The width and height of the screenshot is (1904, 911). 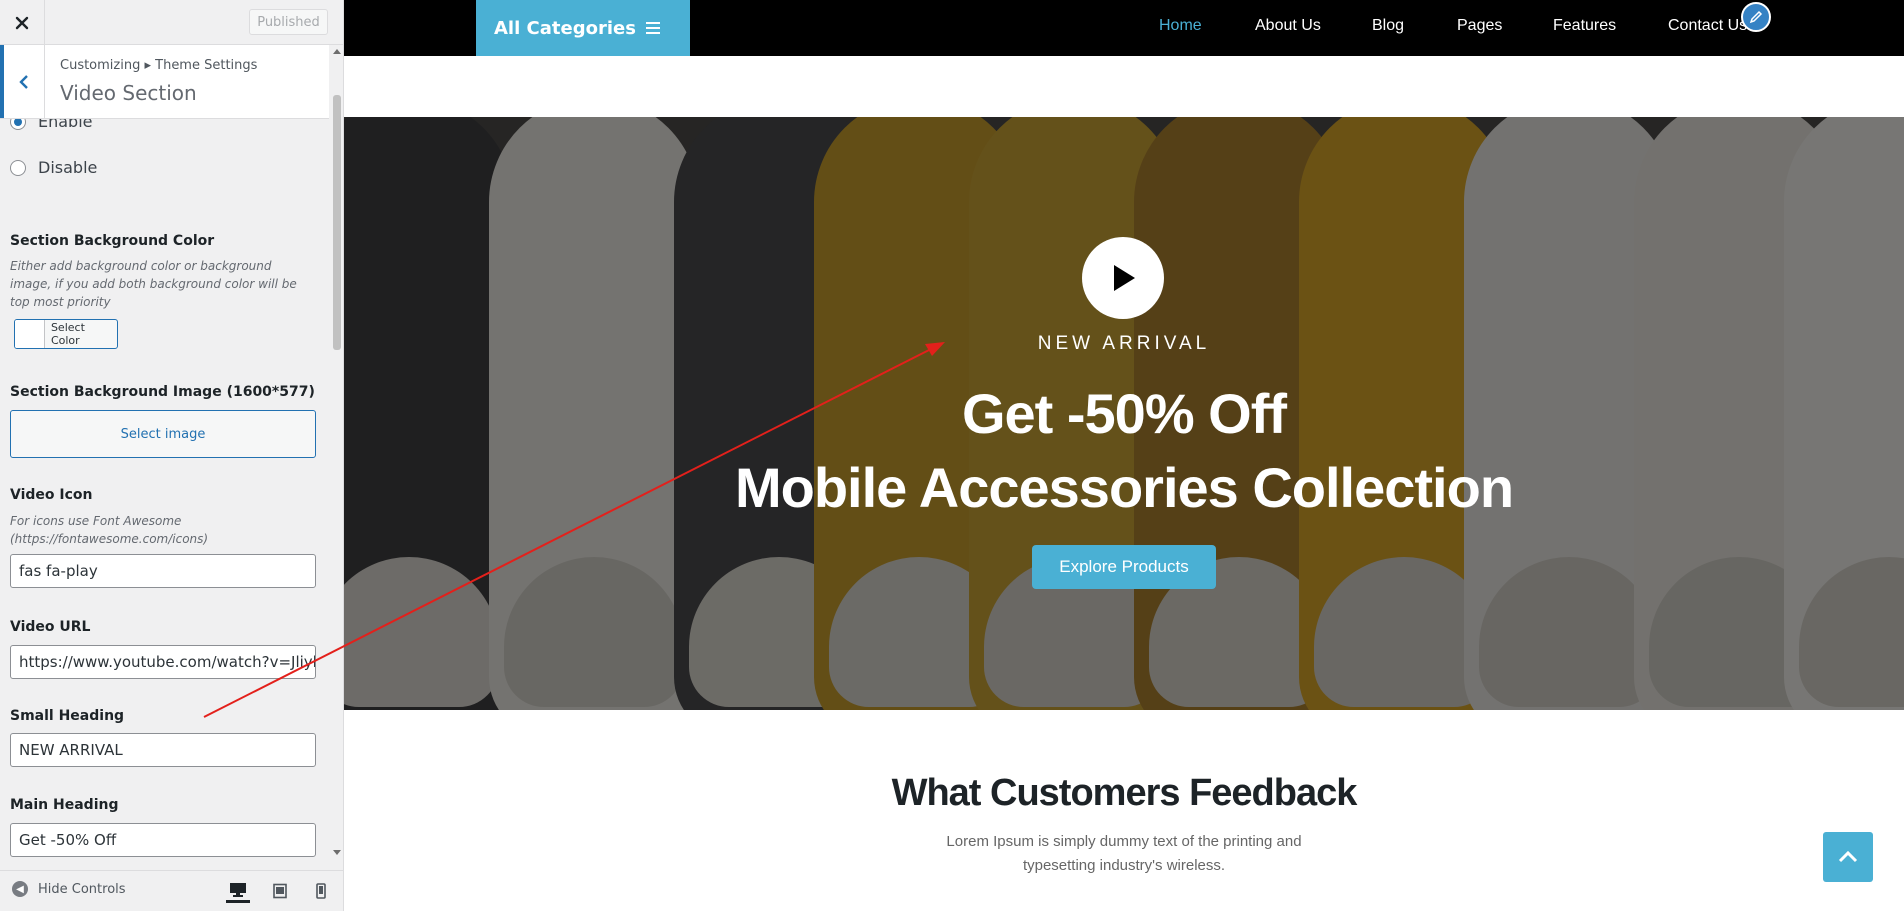 I want to click on tablet-icon, so click(x=280, y=891).